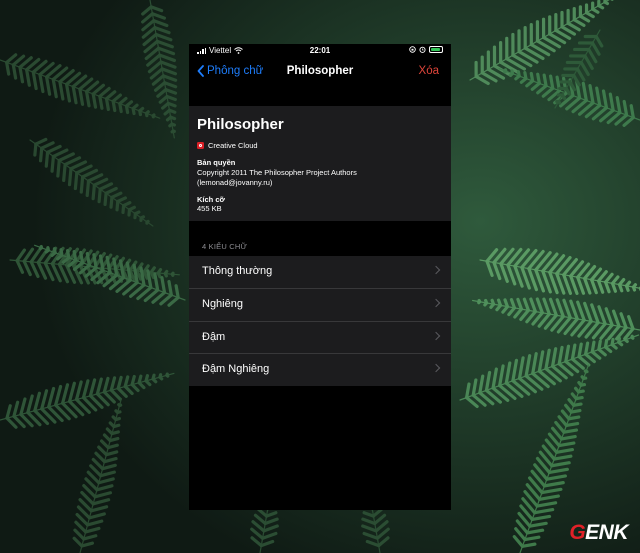 The width and height of the screenshot is (640, 553). What do you see at coordinates (422, 49) in the screenshot?
I see `alarm-icon` at bounding box center [422, 49].